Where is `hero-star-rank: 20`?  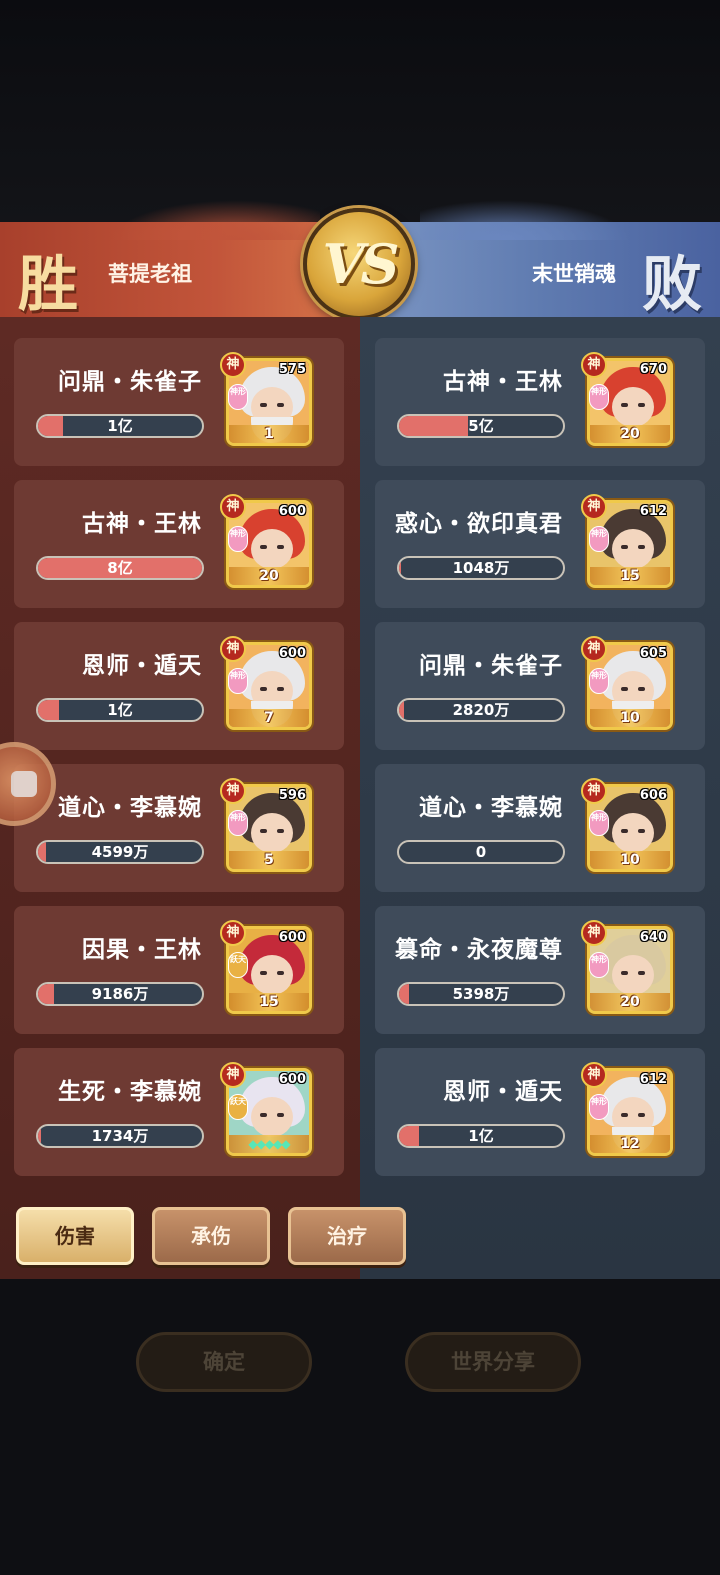 hero-star-rank: 20 is located at coordinates (630, 1002).